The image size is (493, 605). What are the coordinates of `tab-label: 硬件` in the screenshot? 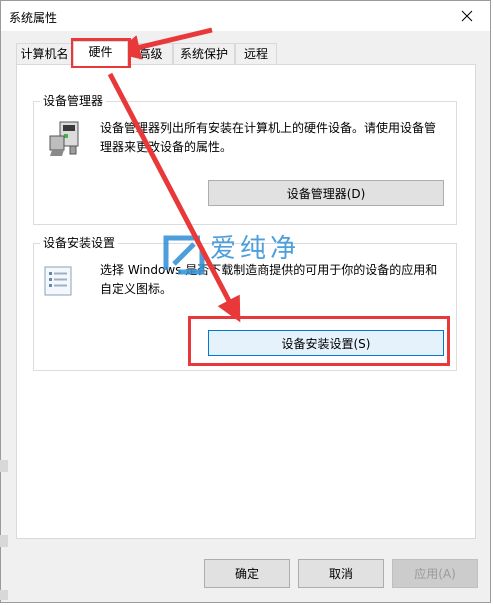 It's located at (100, 52).